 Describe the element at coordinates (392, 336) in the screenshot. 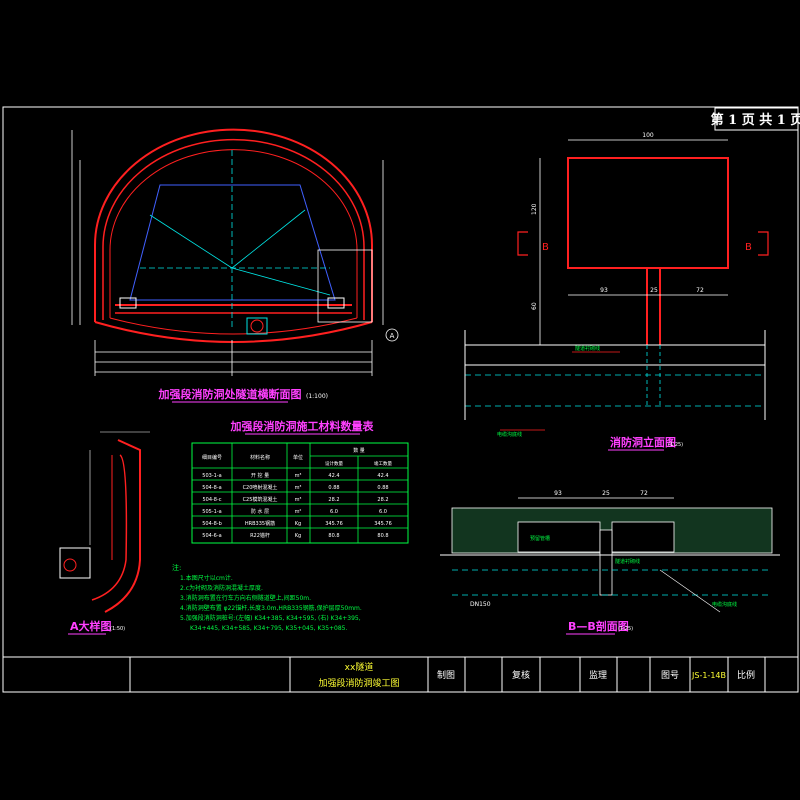

I see `detail-a-callout-label: A` at that location.